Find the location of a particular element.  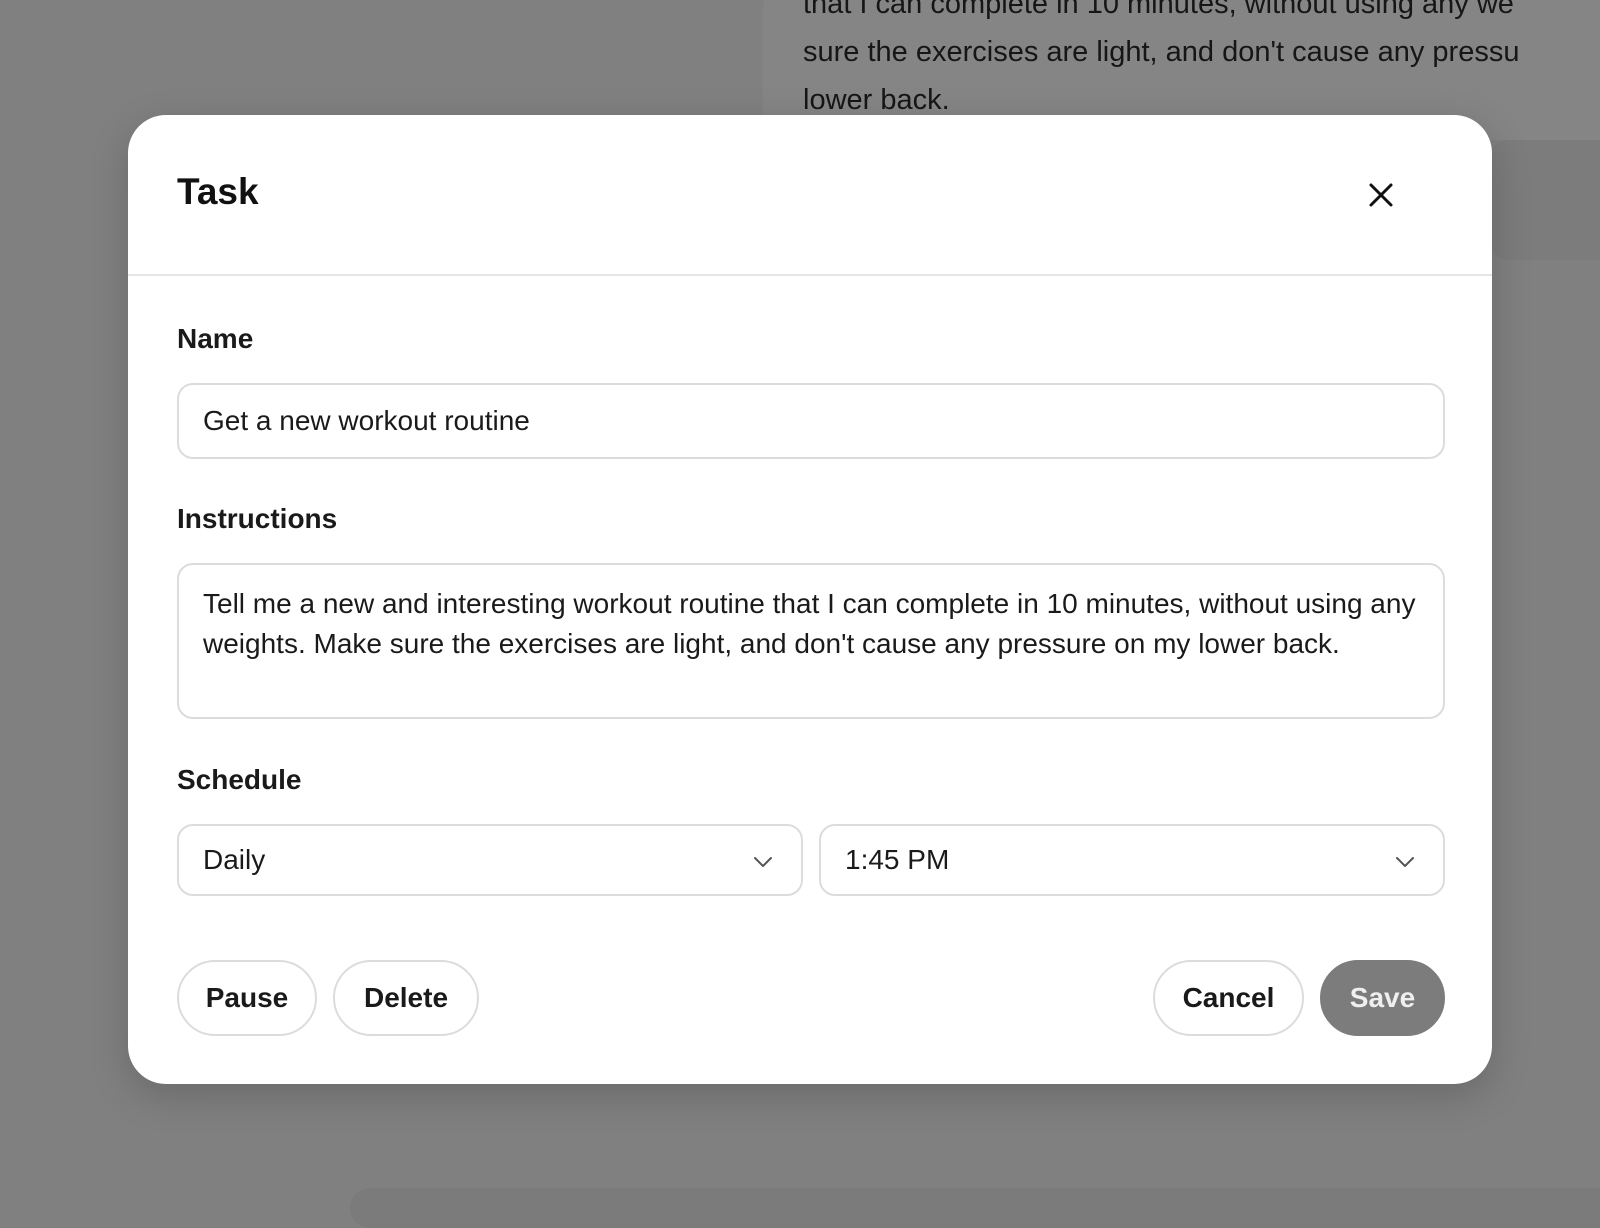

close-button is located at coordinates (1381, 195).